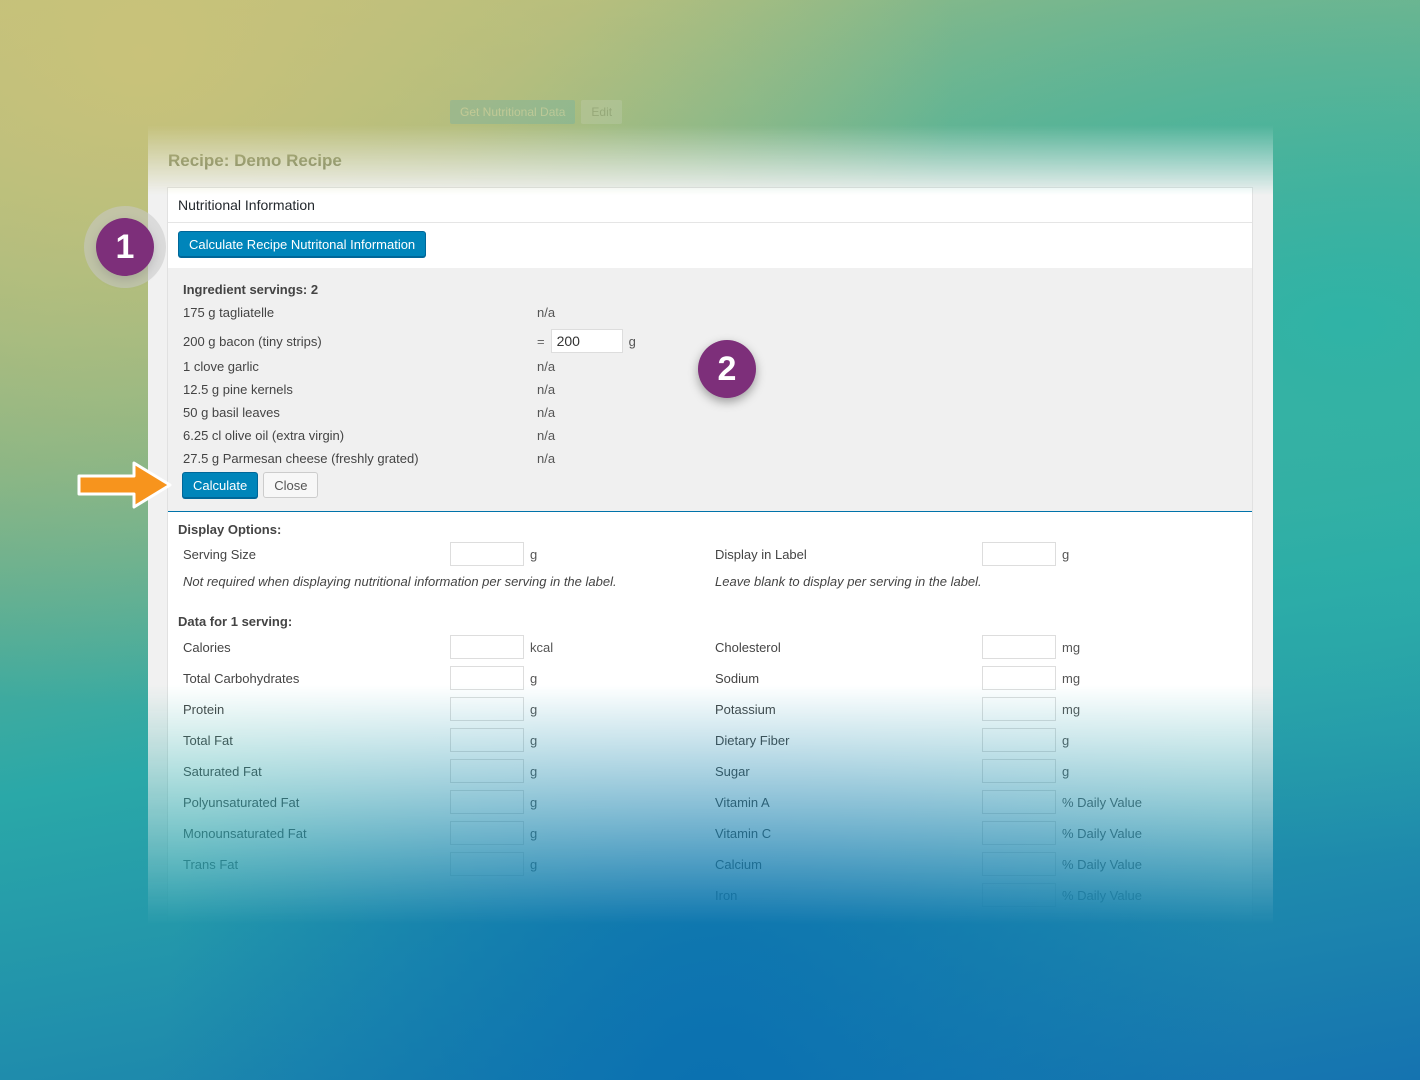 Image resolution: width=1420 pixels, height=1080 pixels. I want to click on nutrient-row: Sodium mg, so click(897, 678).